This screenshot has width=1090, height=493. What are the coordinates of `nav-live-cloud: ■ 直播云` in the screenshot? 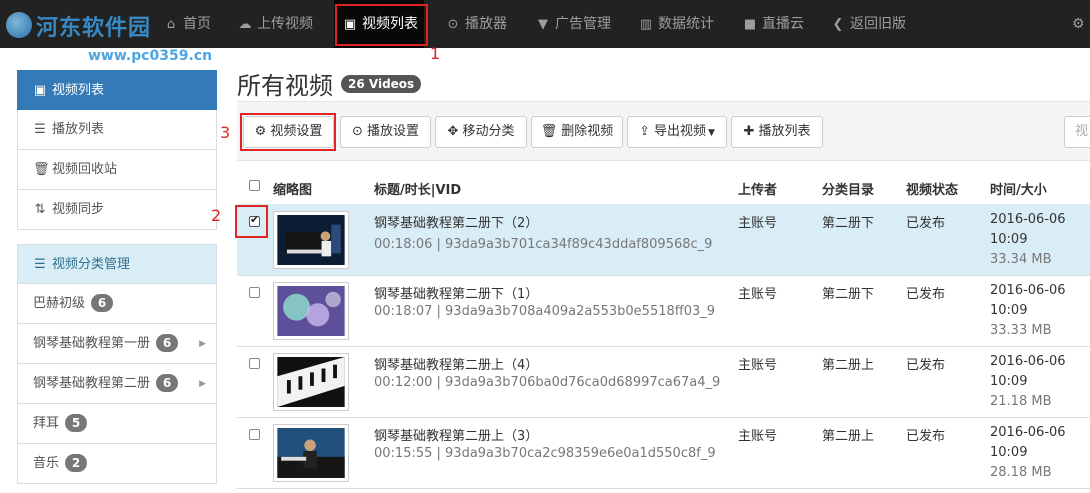 It's located at (773, 24).